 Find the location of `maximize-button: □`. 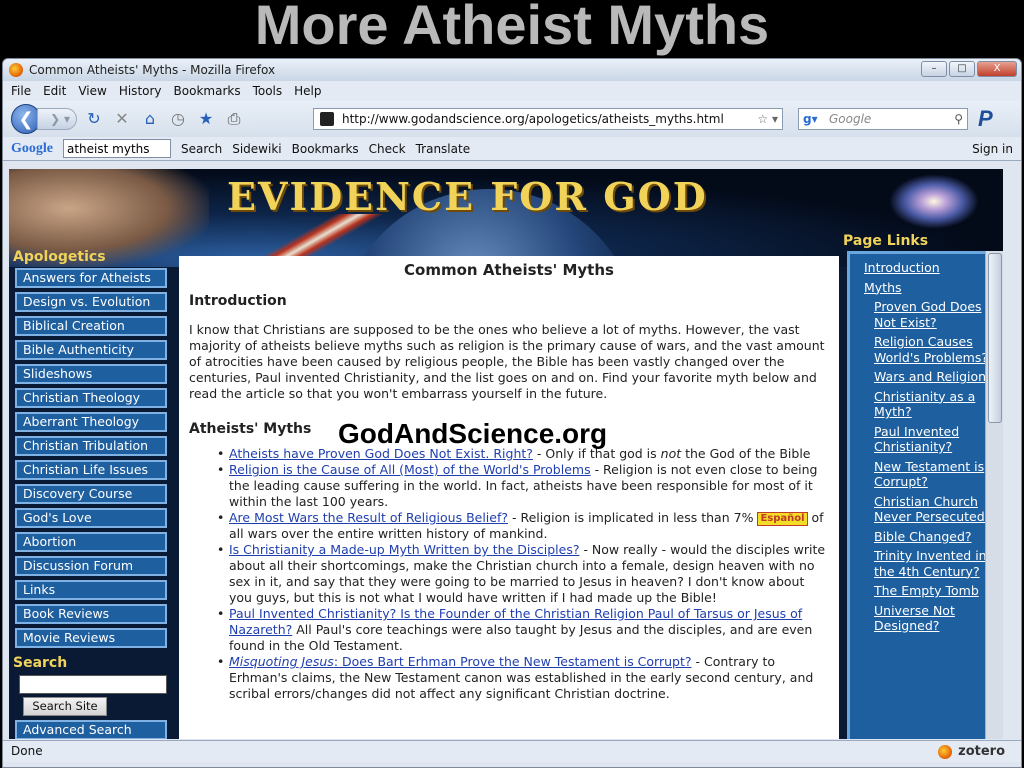

maximize-button: □ is located at coordinates (962, 69).